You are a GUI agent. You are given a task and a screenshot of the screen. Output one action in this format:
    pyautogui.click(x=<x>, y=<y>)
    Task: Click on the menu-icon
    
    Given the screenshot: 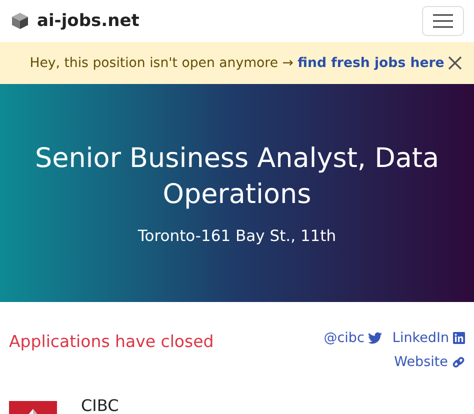 What is the action you would take?
    pyautogui.click(x=443, y=21)
    